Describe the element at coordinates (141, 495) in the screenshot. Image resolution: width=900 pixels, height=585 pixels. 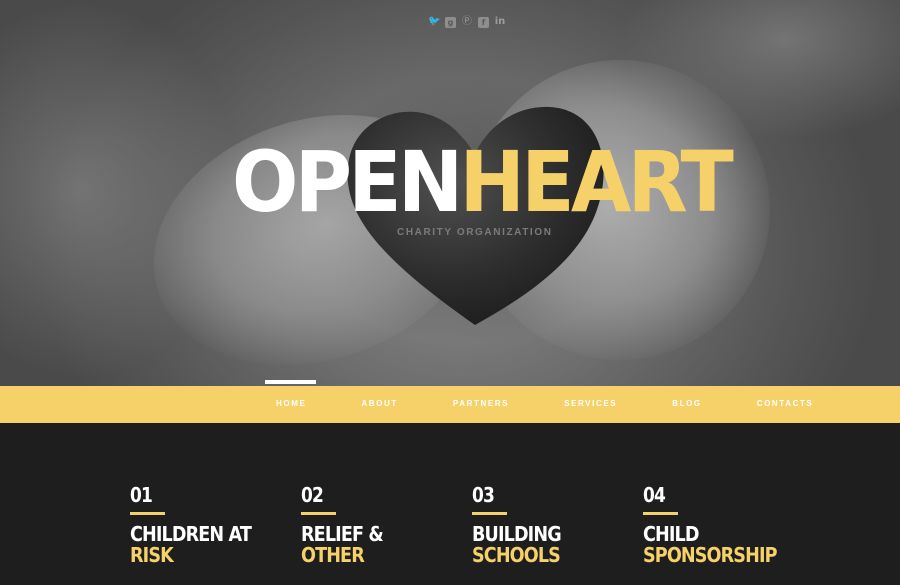
I see `service-number: 01` at that location.